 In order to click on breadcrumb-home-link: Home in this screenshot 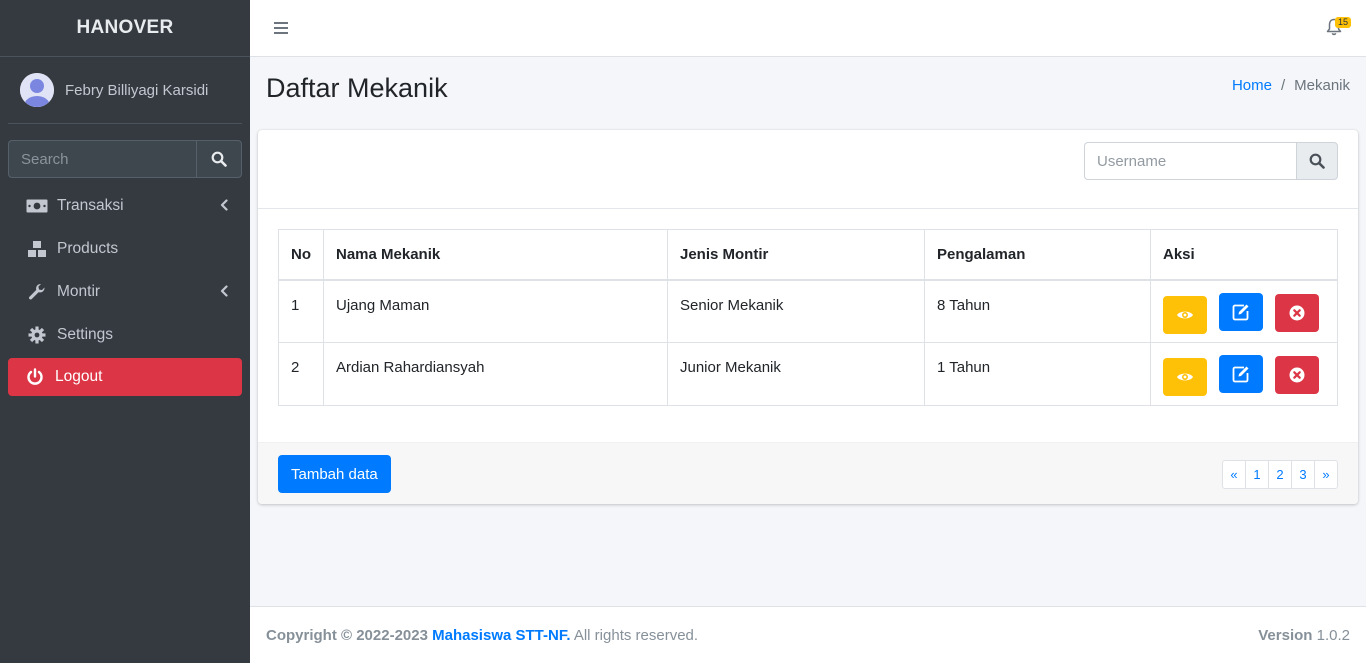, I will do `click(1252, 85)`.